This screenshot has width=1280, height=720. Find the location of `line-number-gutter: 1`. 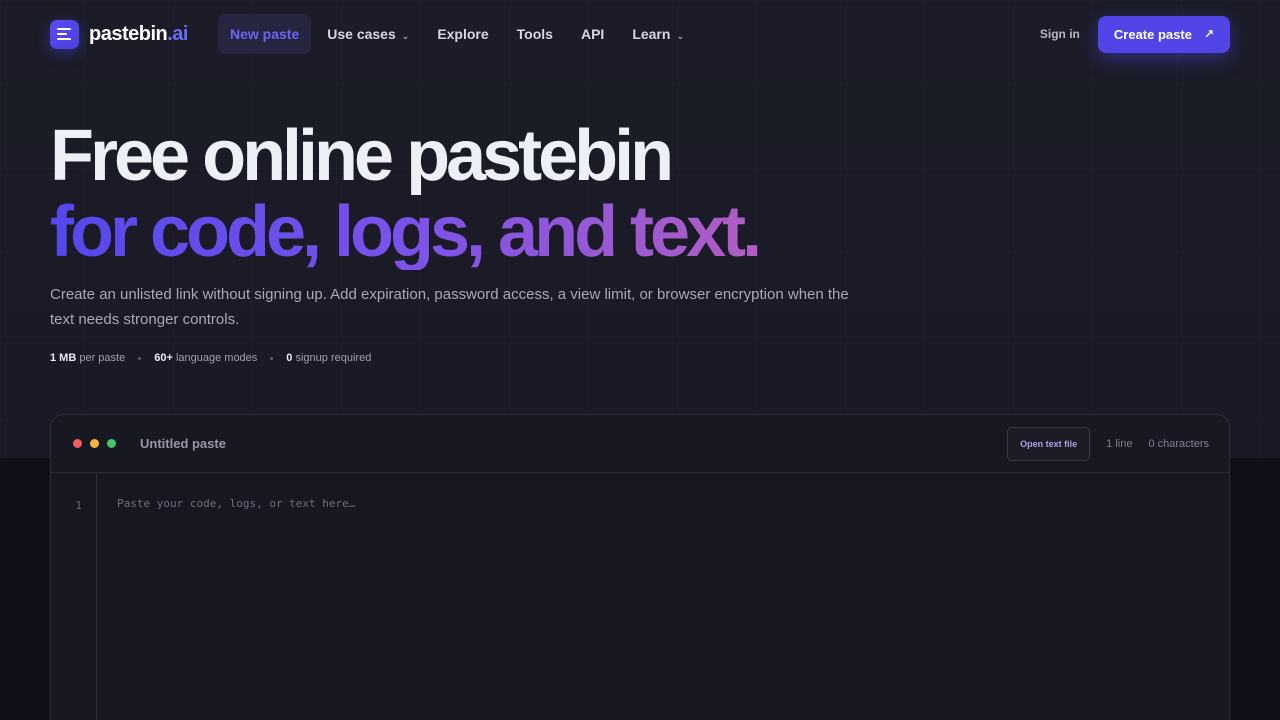

line-number-gutter: 1 is located at coordinates (74, 596).